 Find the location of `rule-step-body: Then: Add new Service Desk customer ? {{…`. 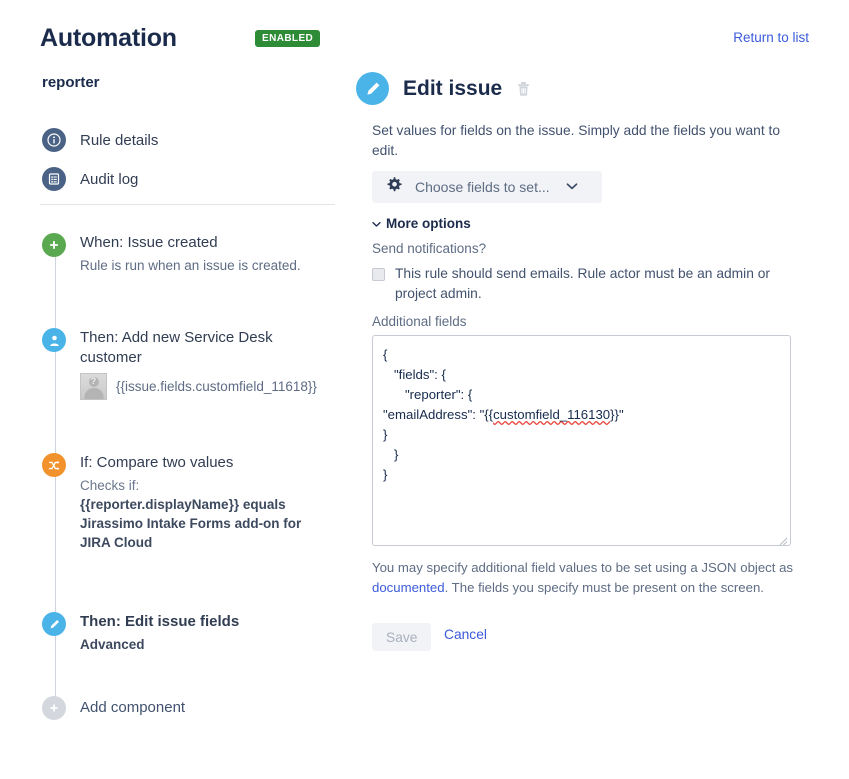

rule-step-body: Then: Add new Service Desk customer ? {{… is located at coordinates (198, 363).